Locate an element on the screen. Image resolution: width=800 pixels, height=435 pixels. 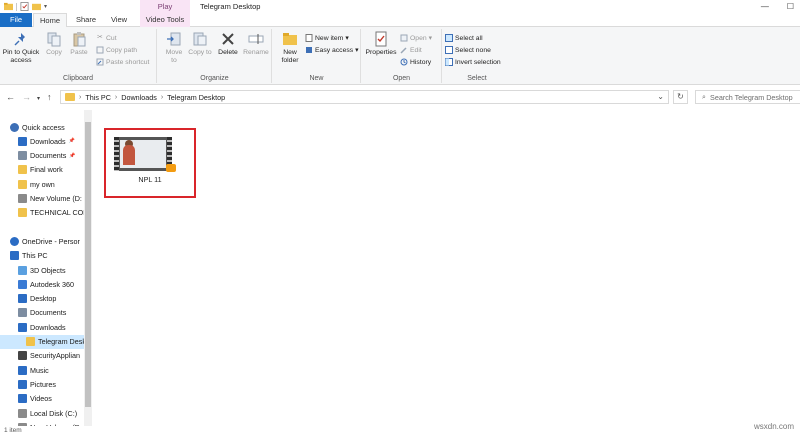
recent-locations-chevron-icon: ▾ is located at coordinates (38, 99).